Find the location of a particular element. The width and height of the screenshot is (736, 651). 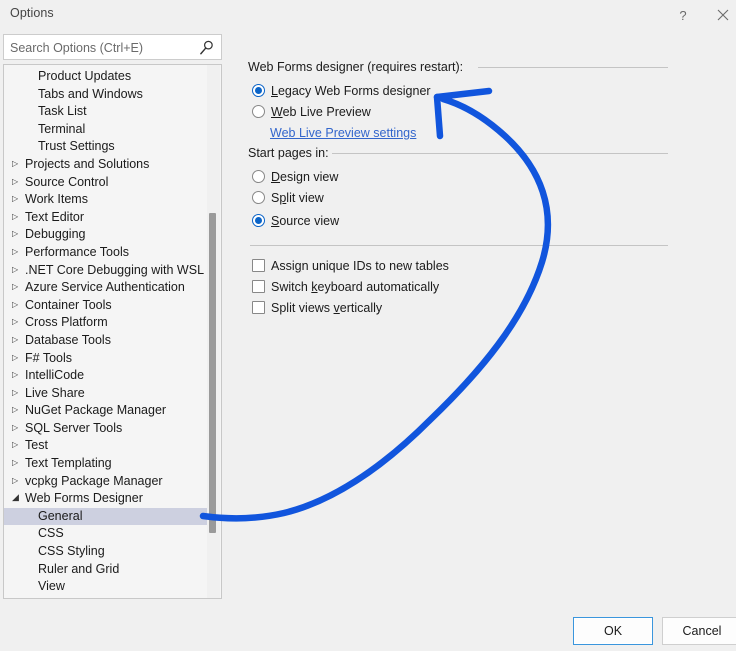

web-live-preview-settings-link: Web Live Preview settings is located at coordinates (343, 133).